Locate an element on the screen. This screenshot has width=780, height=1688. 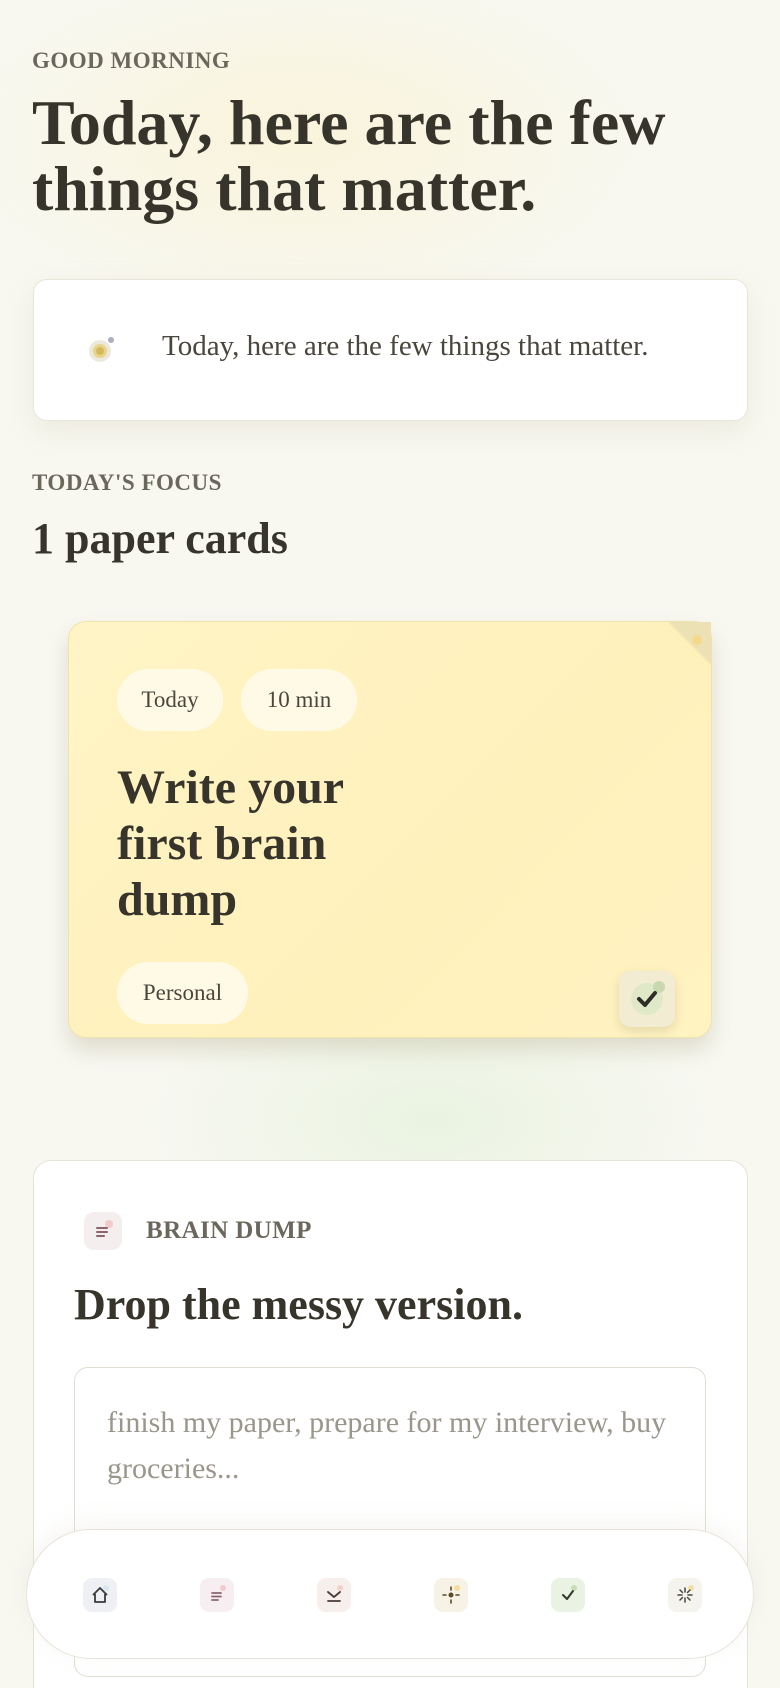
nav-inbox is located at coordinates (334, 1595).